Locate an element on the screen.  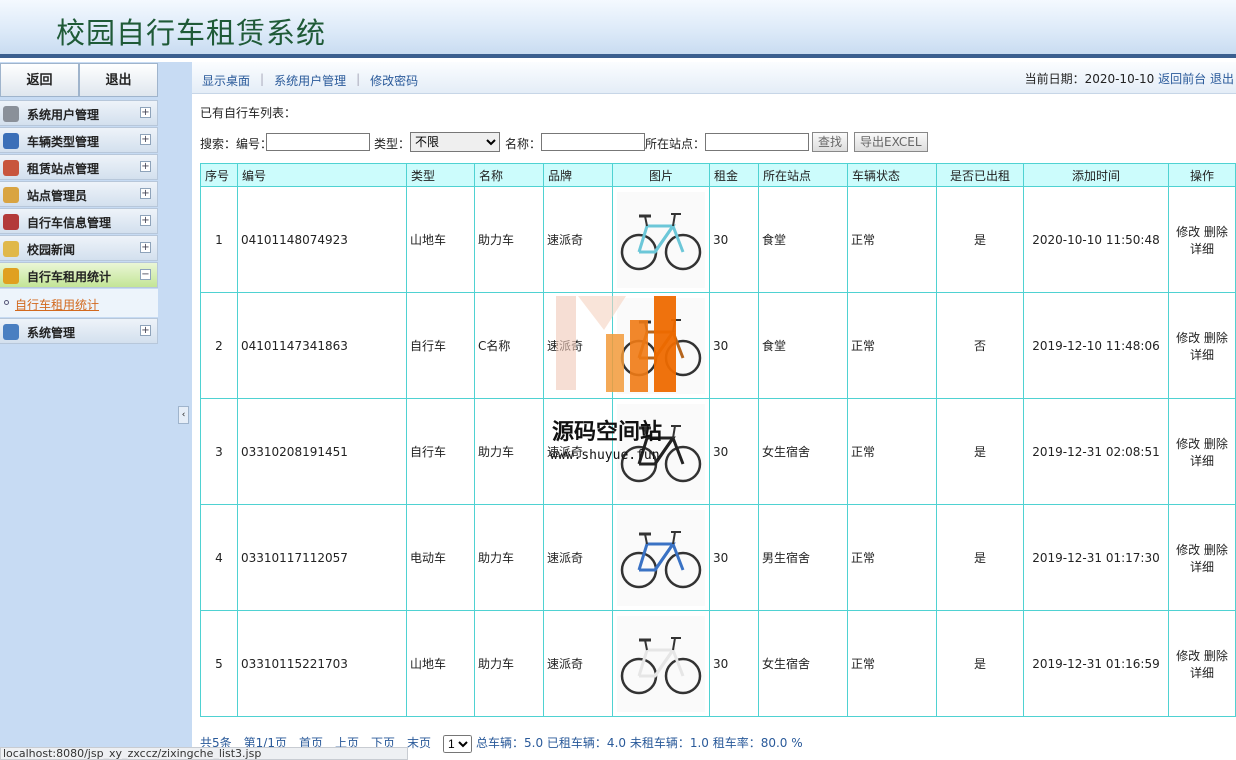
sidebar-item-label: 站点管理员 is located at coordinates (57, 196).